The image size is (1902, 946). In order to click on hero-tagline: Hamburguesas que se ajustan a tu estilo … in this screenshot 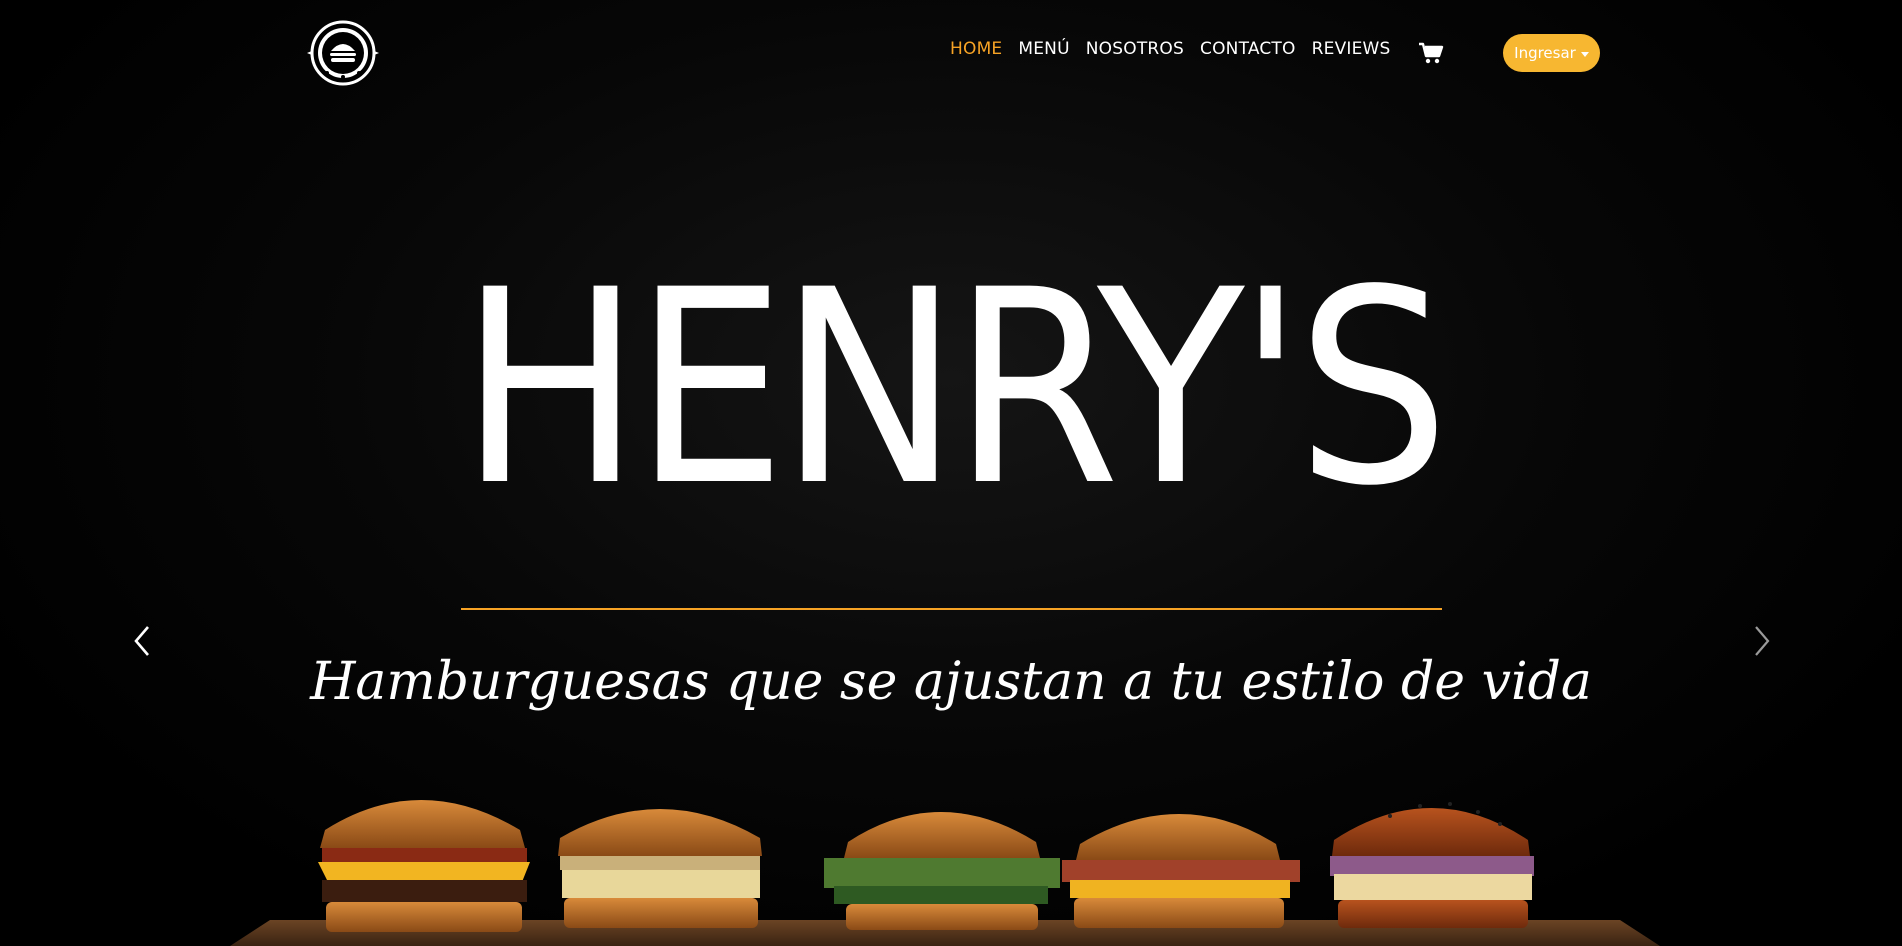, I will do `click(951, 682)`.